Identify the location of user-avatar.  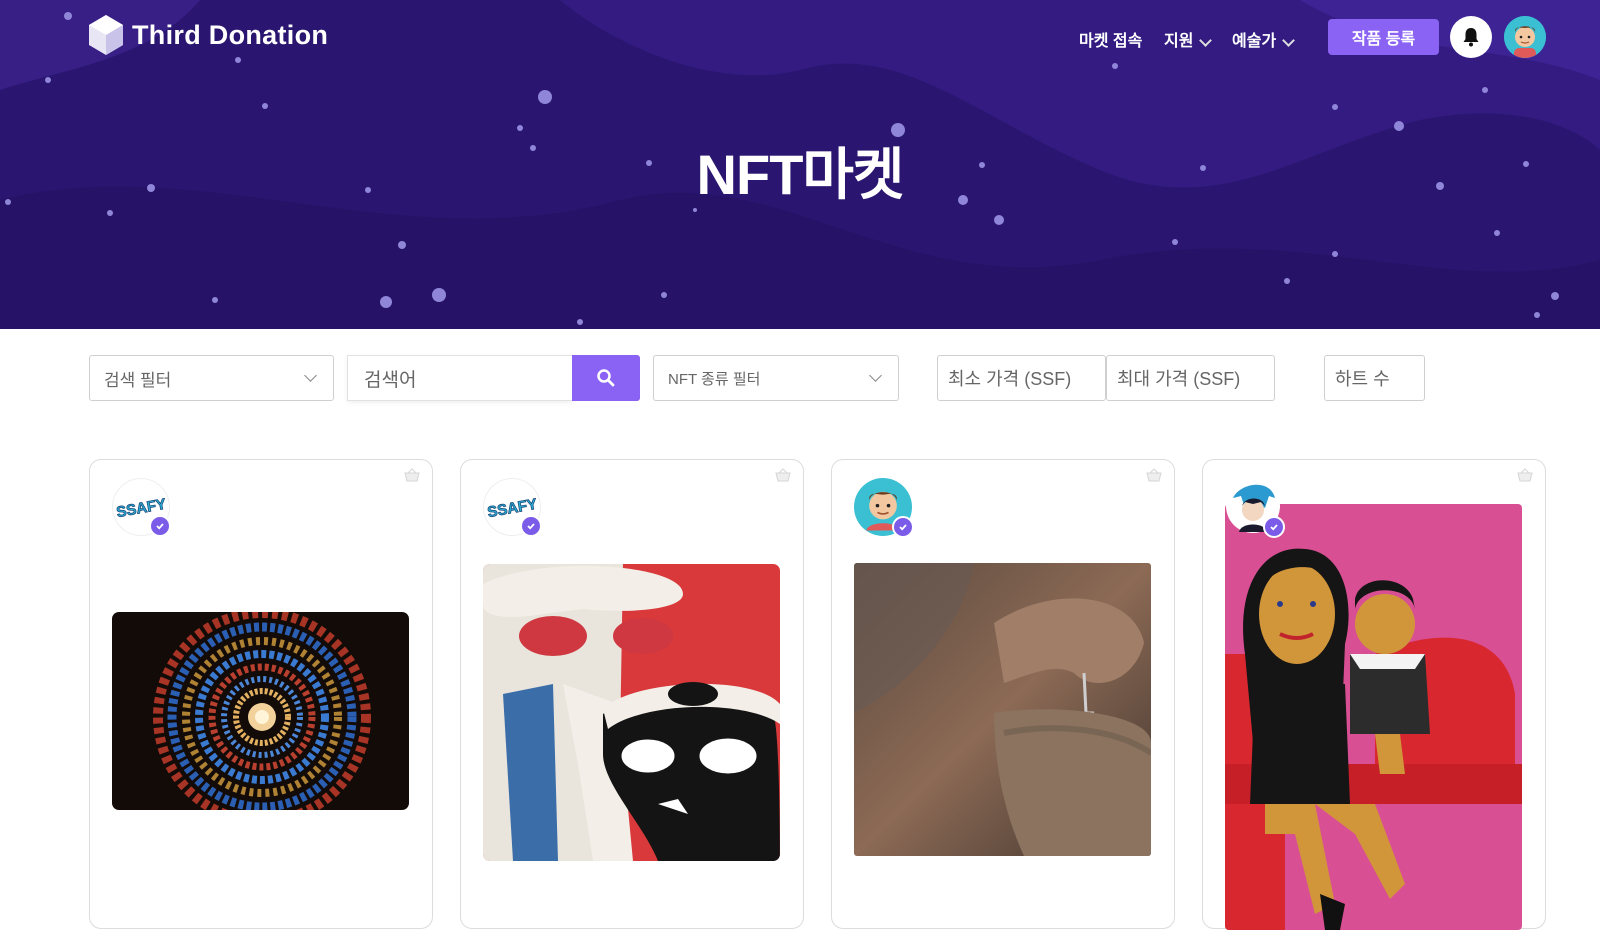
(1525, 37).